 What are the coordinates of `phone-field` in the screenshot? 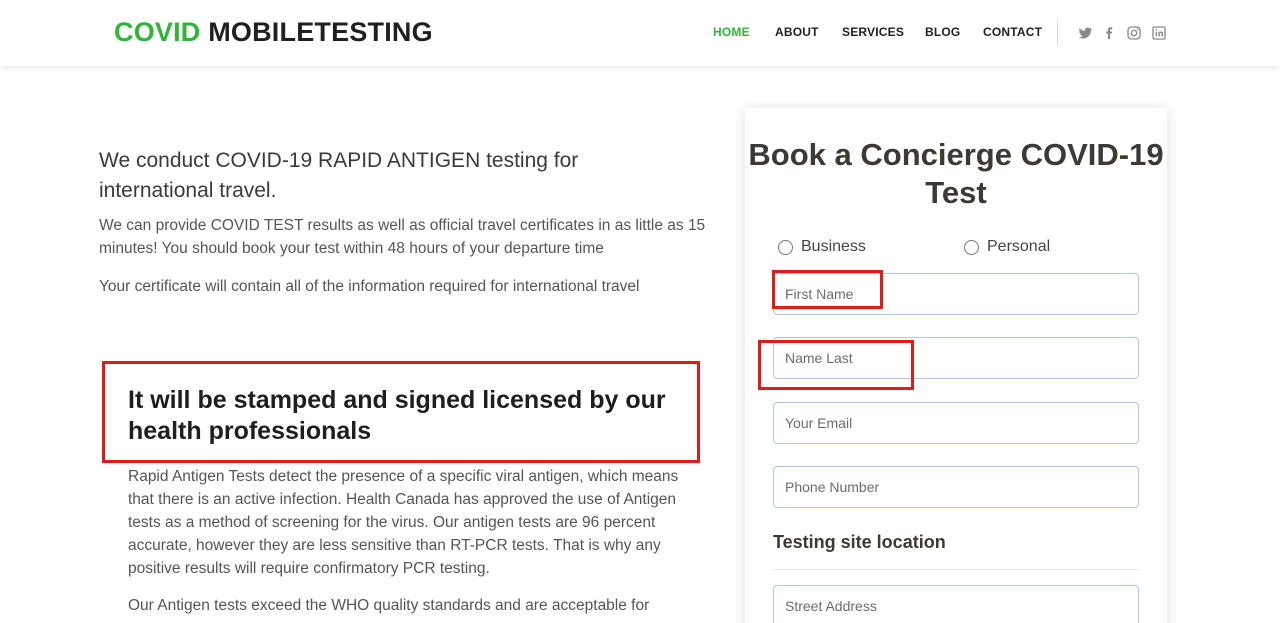 It's located at (956, 487).